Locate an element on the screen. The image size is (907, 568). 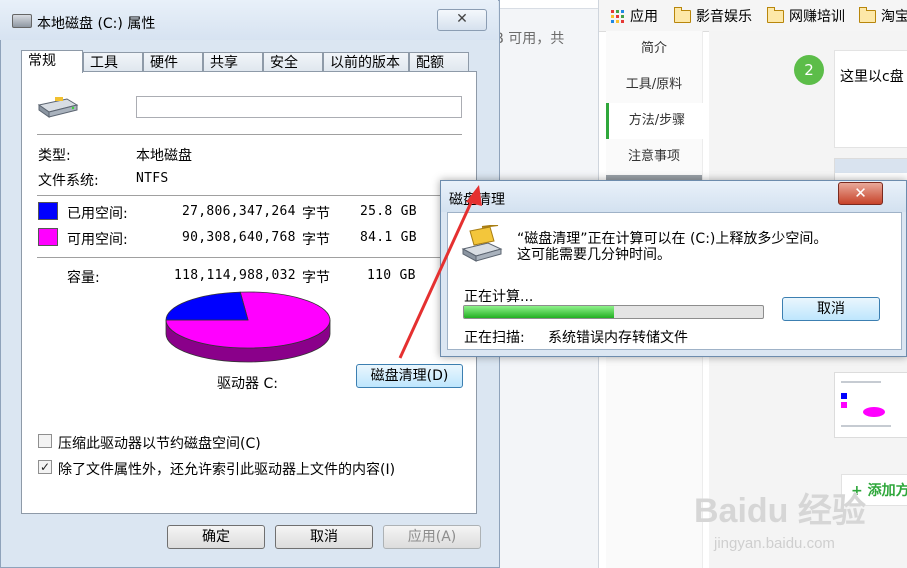
annotation-arrow is located at coordinates (440, 272).